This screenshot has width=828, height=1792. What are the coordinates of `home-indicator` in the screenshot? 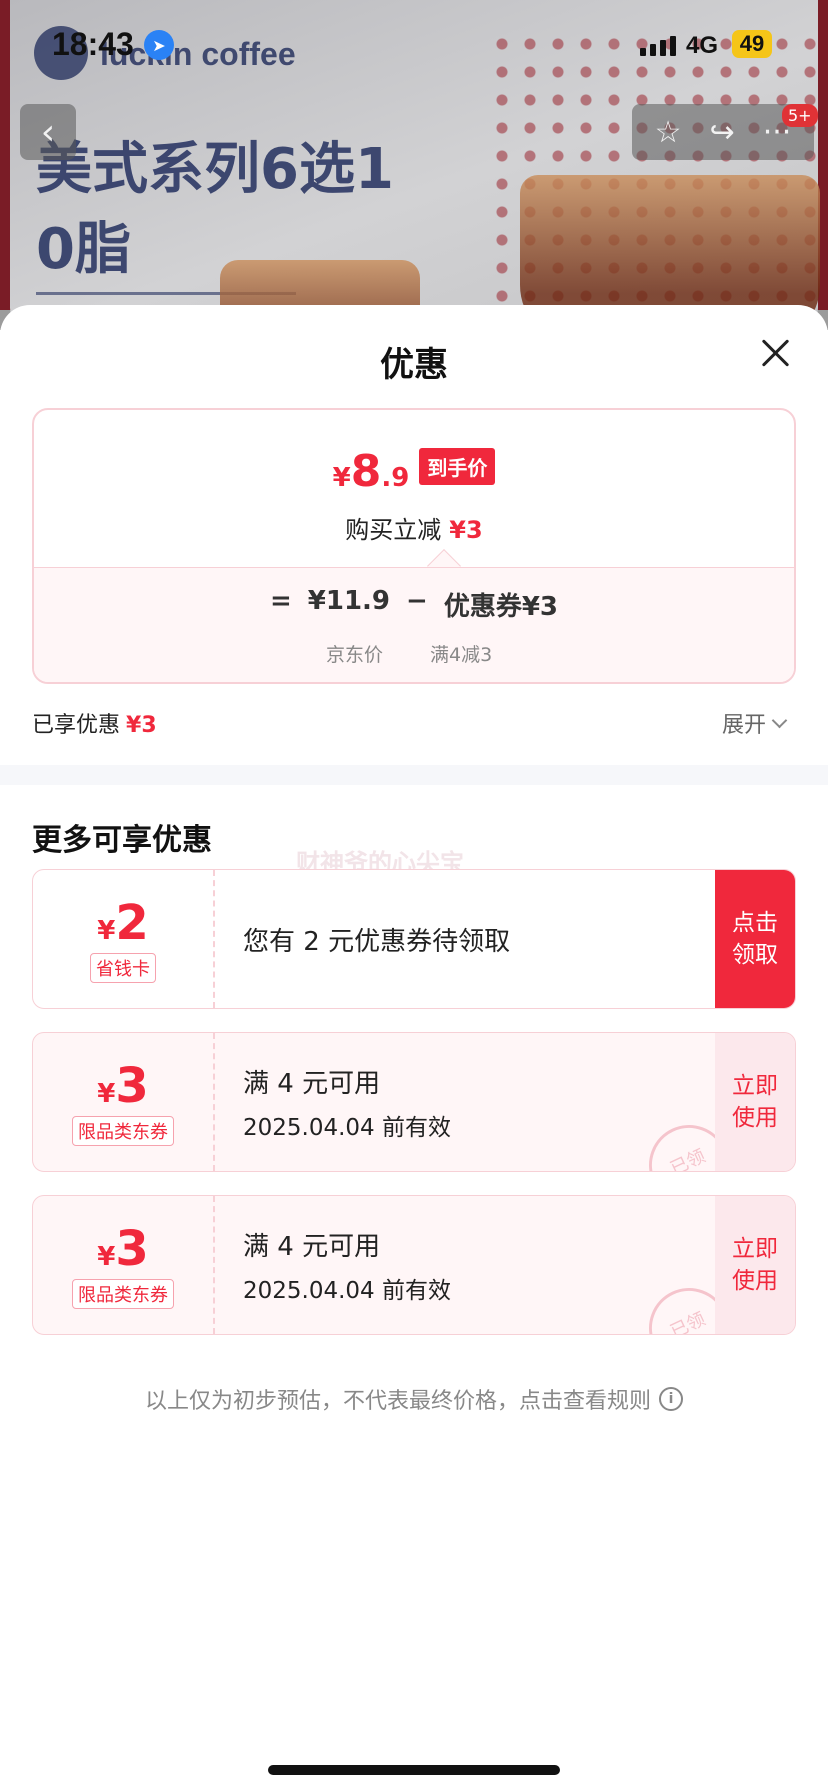 It's located at (414, 1770).